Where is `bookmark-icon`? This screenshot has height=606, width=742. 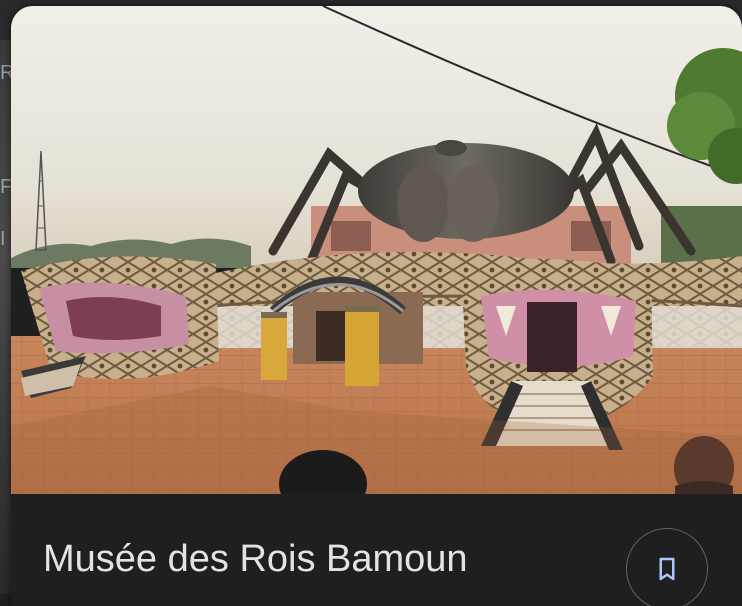 bookmark-icon is located at coordinates (667, 569).